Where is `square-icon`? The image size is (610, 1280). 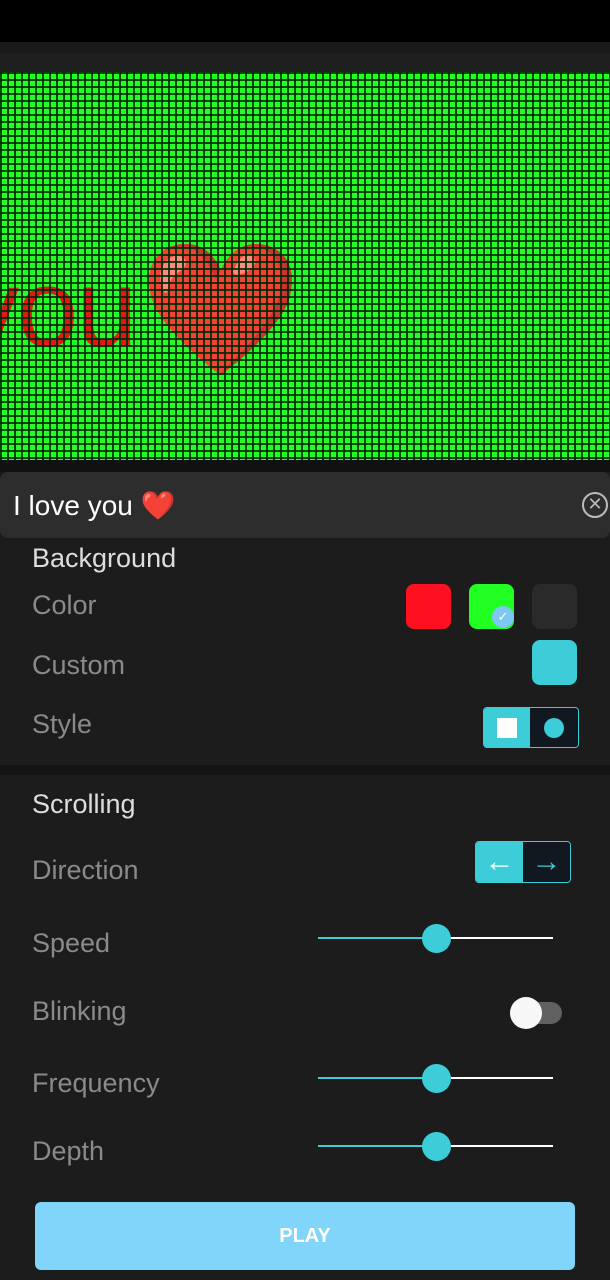
square-icon is located at coordinates (507, 727).